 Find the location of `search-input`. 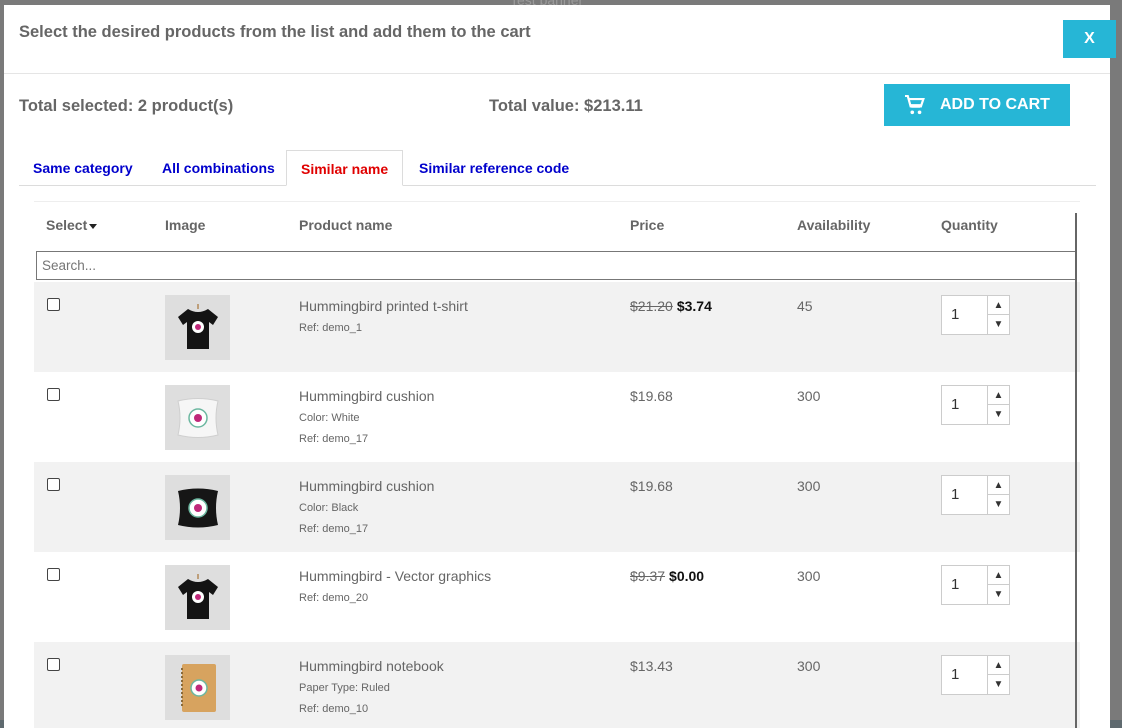

search-input is located at coordinates (556, 265).